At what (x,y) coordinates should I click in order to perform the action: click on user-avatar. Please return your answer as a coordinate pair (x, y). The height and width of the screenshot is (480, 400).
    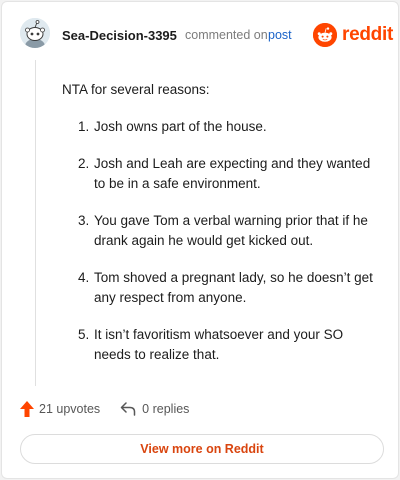
    Looking at the image, I should click on (35, 33).